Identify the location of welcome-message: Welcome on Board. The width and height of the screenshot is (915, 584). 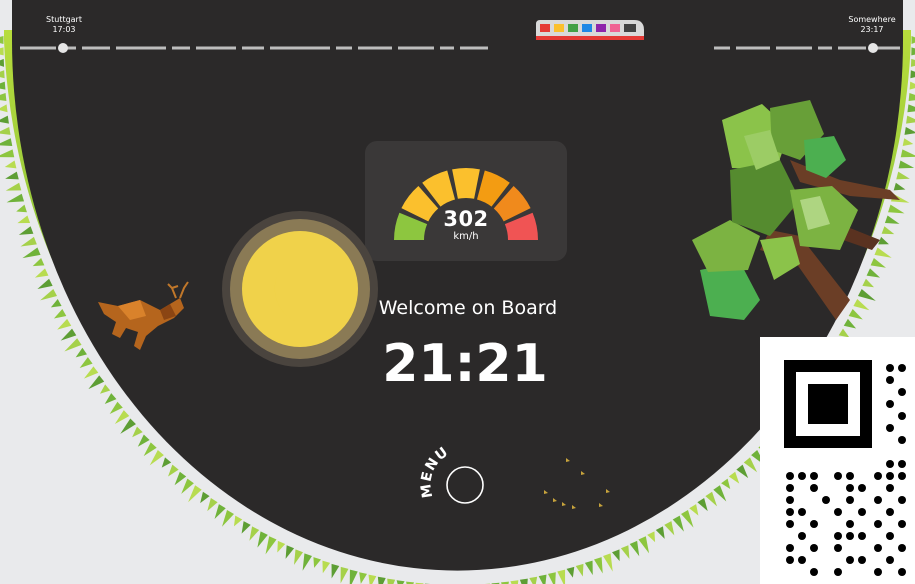
(468, 308).